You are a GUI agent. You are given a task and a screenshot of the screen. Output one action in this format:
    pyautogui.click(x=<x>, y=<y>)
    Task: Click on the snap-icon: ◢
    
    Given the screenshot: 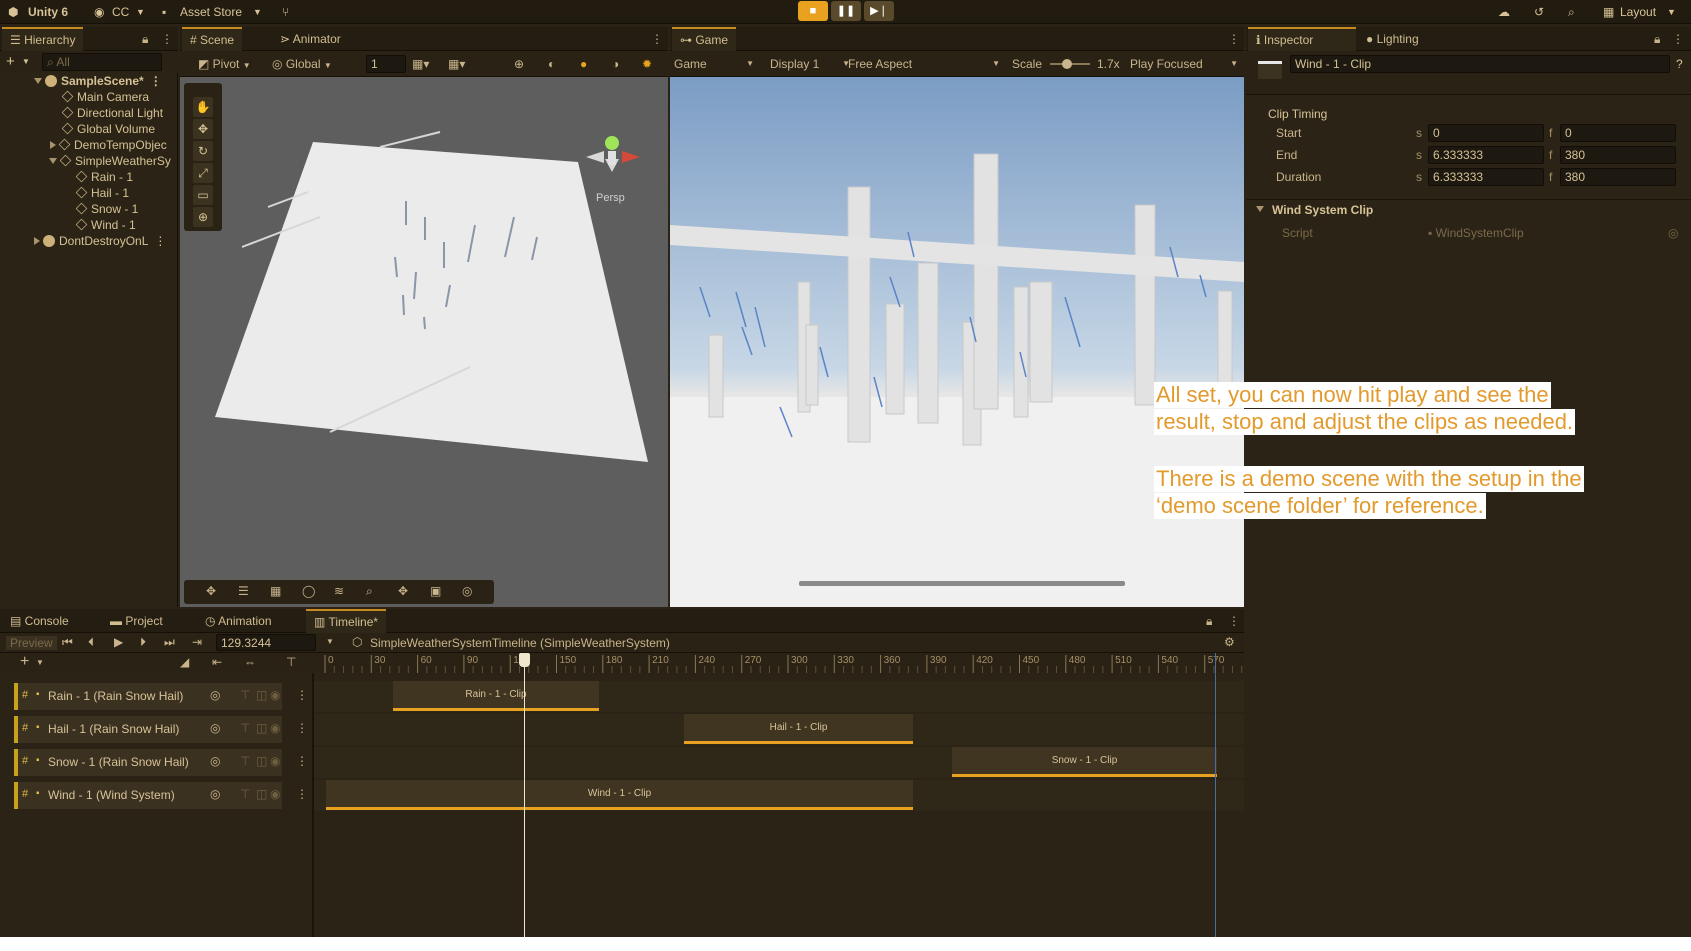 What is the action you would take?
    pyautogui.click(x=184, y=662)
    